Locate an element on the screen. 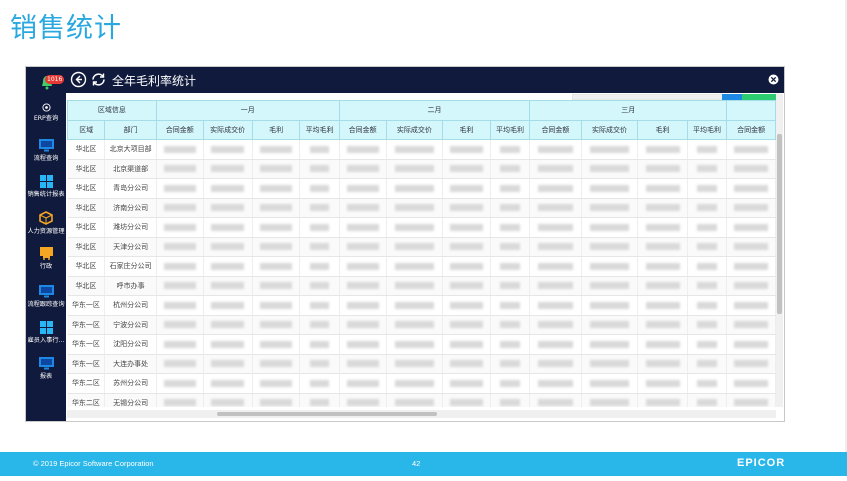 This screenshot has height=481, width=847. table-row: 华东二区 无锡分公司 is located at coordinates (421, 400).